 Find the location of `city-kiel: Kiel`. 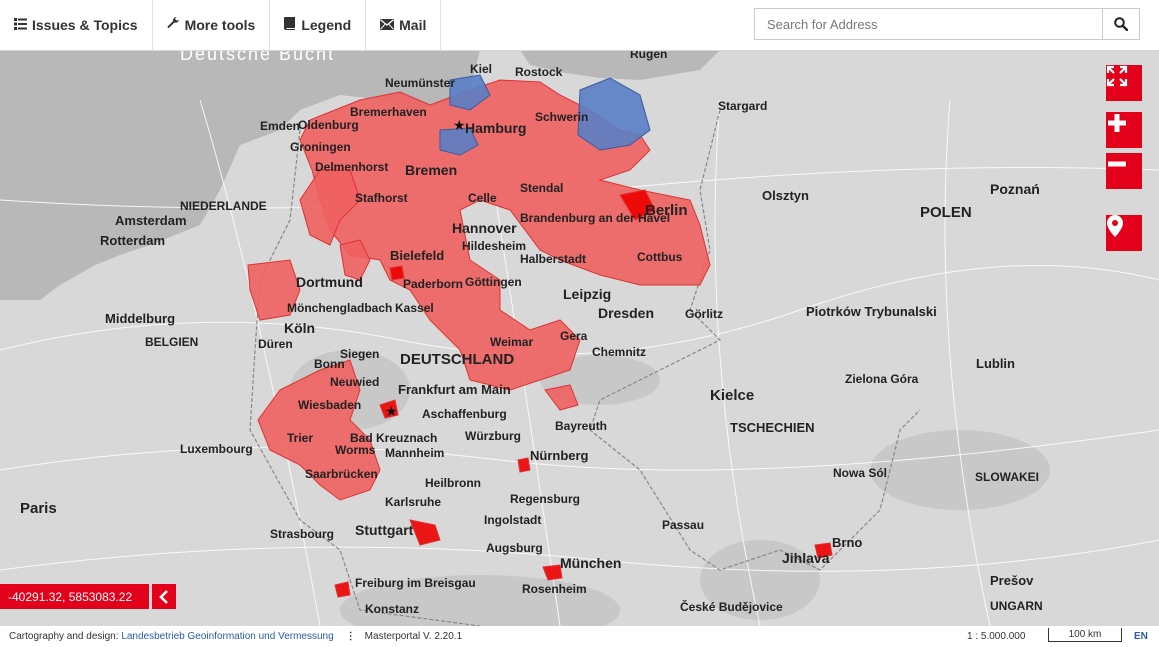

city-kiel: Kiel is located at coordinates (481, 69).